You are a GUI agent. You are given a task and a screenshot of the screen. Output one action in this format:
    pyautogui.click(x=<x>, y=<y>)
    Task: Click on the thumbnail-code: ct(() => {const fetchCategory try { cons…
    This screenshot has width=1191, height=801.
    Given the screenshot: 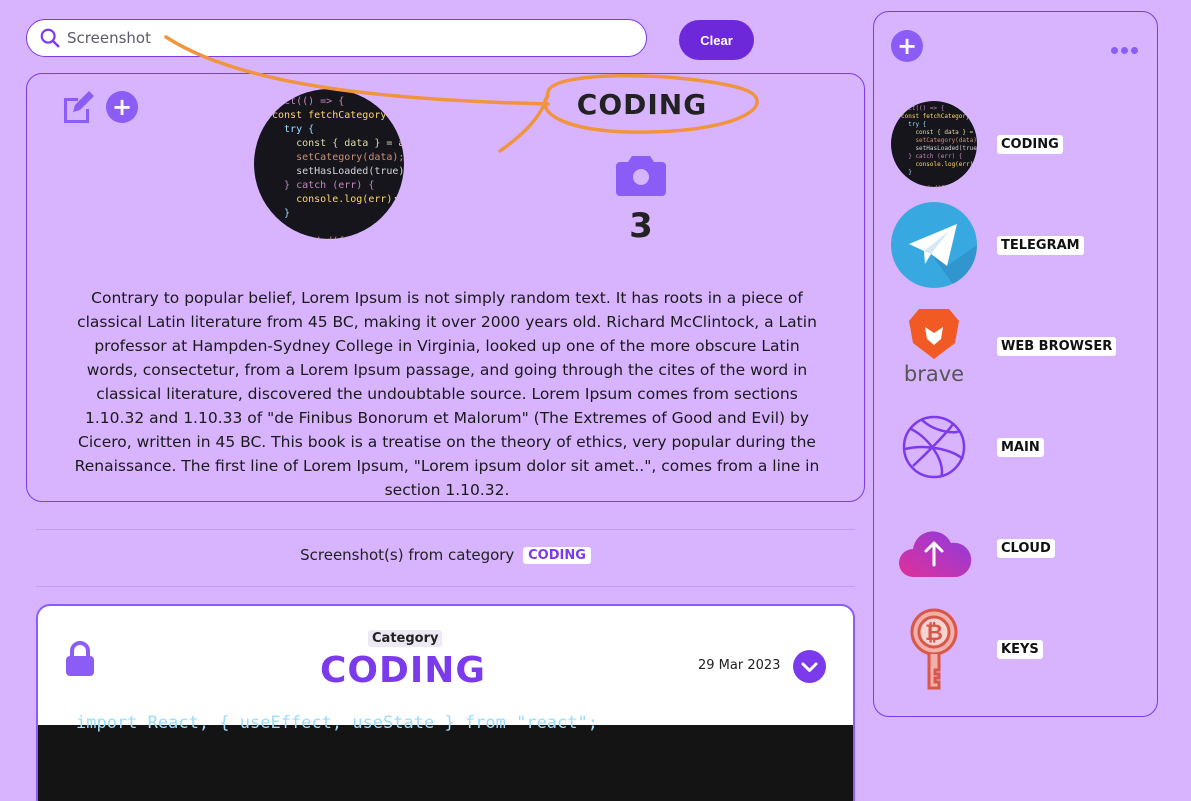 What is the action you would take?
    pyautogui.click(x=338, y=167)
    